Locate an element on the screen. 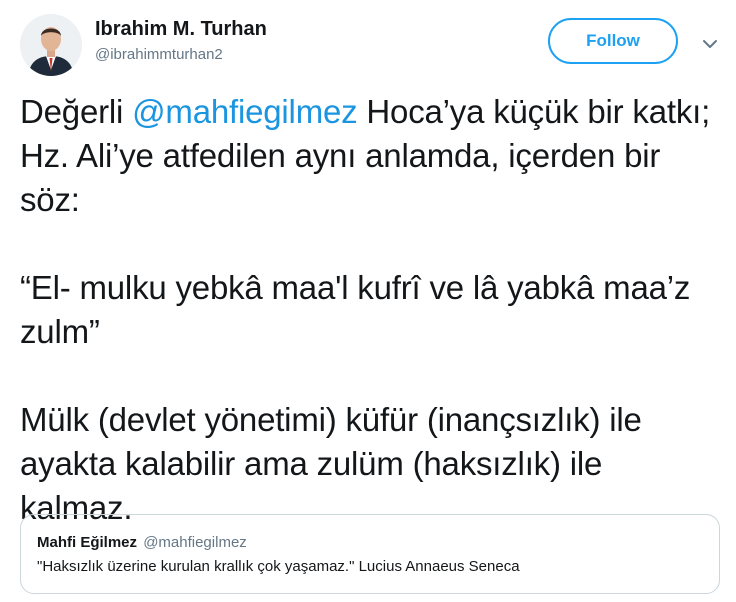  author-screen-name: @ibrahimmturhan2 is located at coordinates (181, 55).